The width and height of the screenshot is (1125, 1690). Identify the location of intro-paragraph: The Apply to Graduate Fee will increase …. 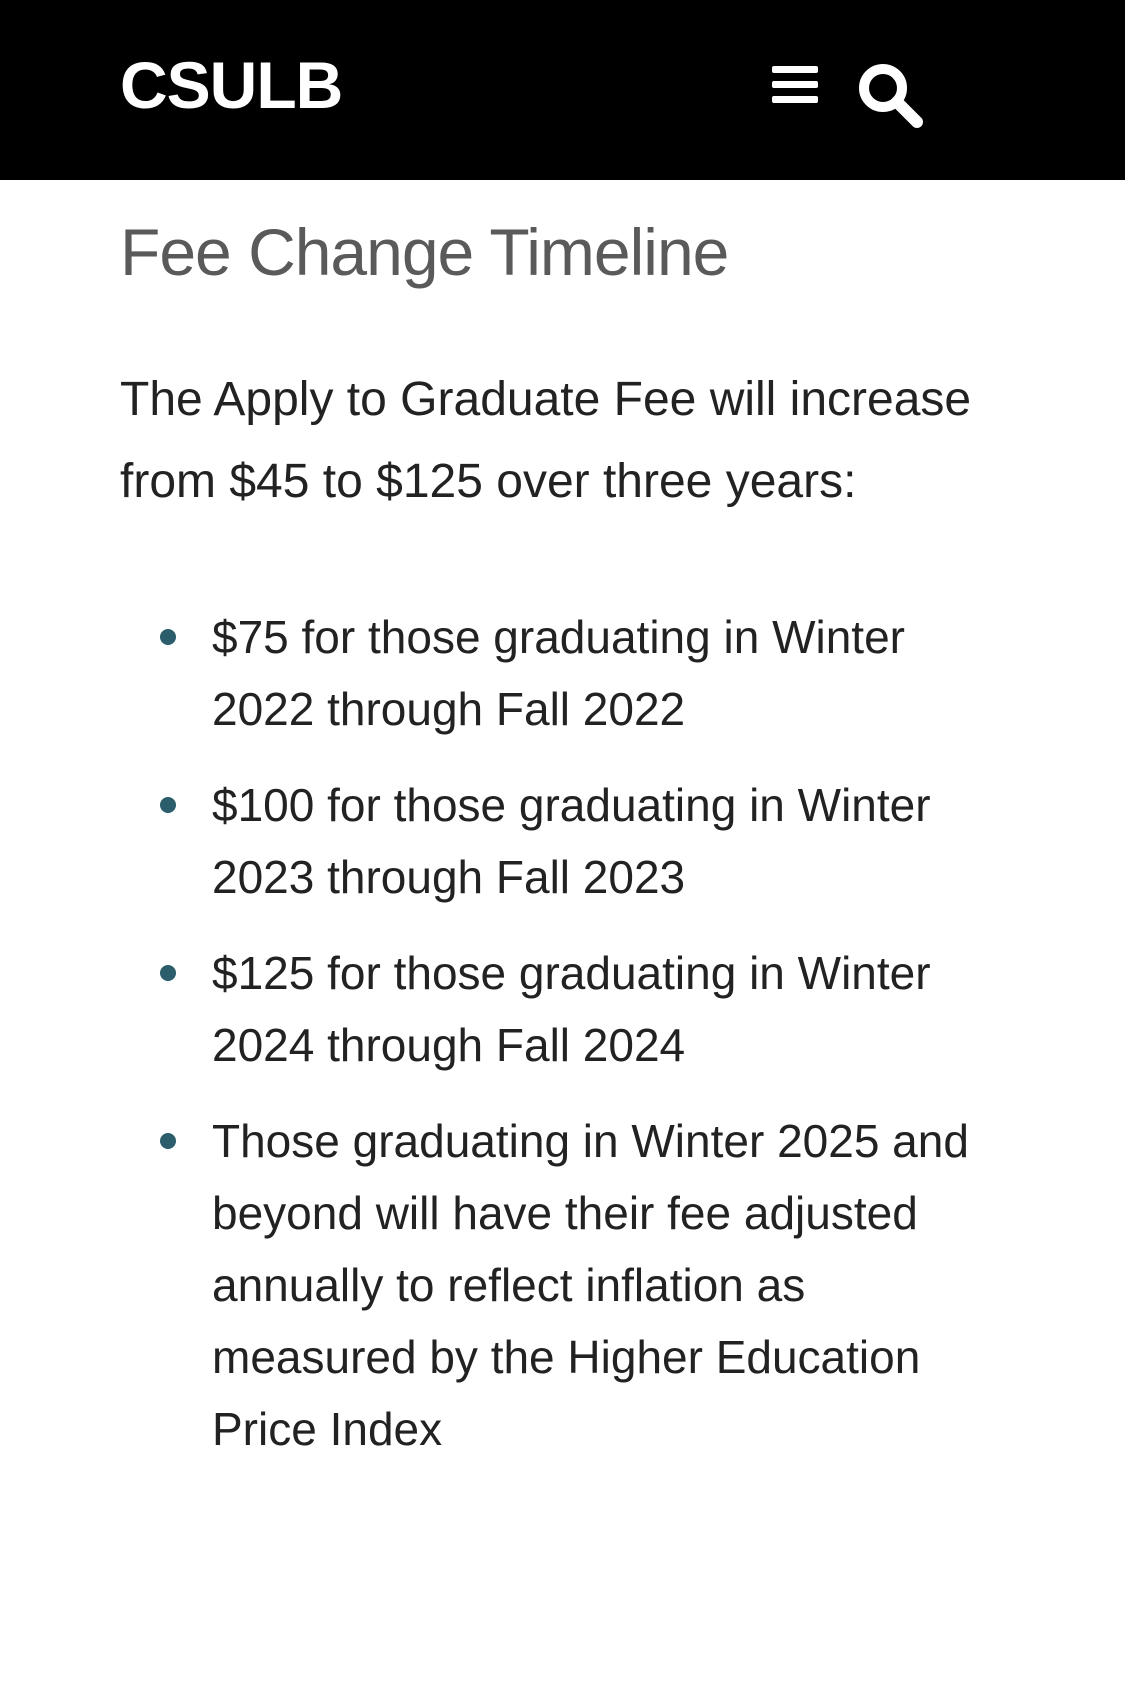
(546, 440).